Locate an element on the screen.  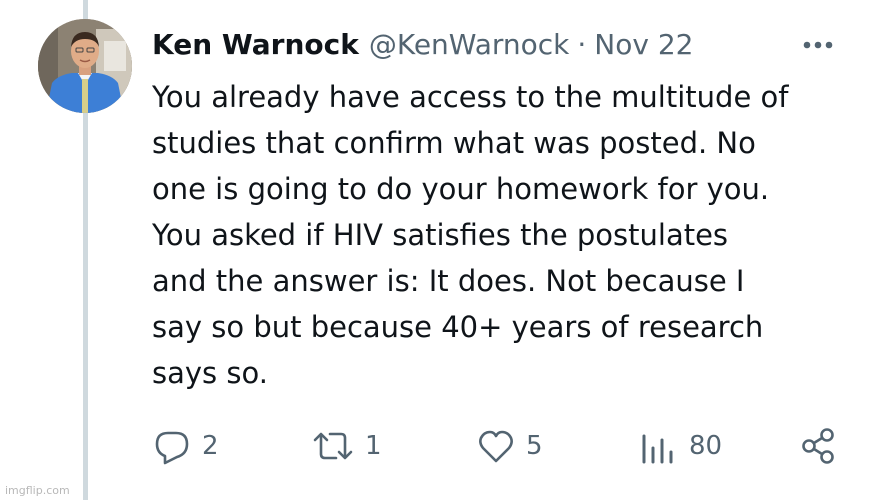
author-handle: @KenWarnock is located at coordinates (469, 44).